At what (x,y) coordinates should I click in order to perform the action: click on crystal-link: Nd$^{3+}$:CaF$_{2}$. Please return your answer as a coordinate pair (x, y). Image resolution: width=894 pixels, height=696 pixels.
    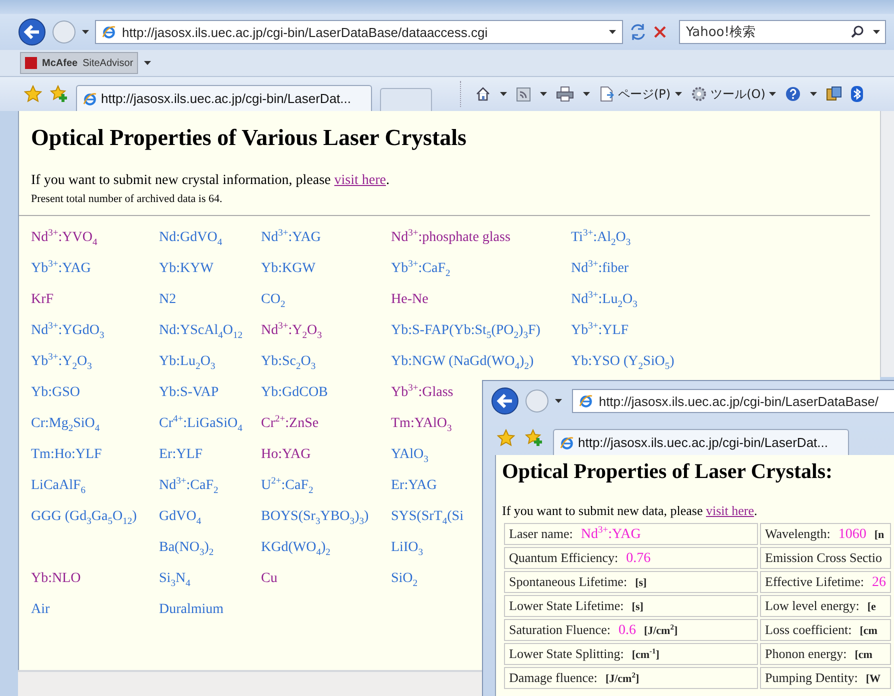
    Looking at the image, I should click on (188, 486).